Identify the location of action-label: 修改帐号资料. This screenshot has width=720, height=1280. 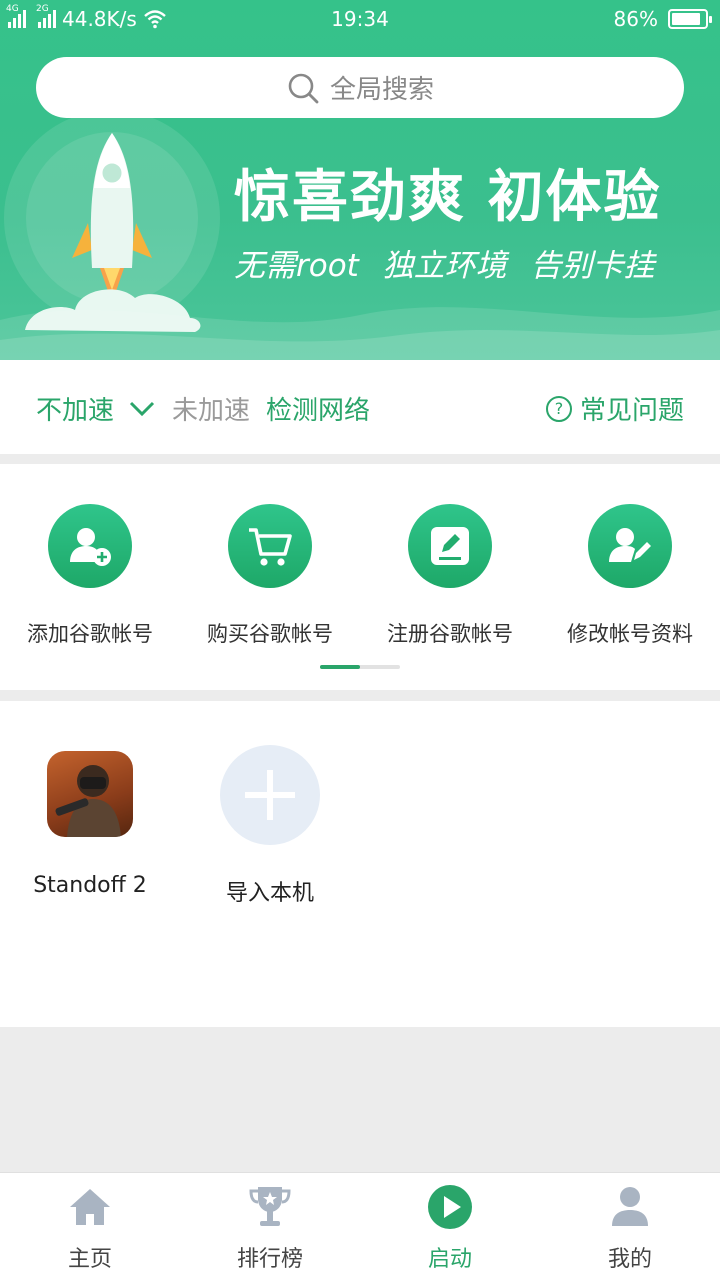
(630, 634).